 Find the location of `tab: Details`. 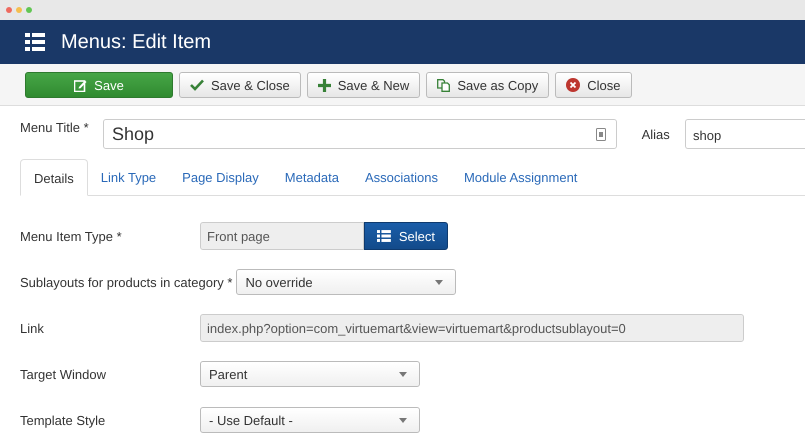

tab: Details is located at coordinates (54, 177).